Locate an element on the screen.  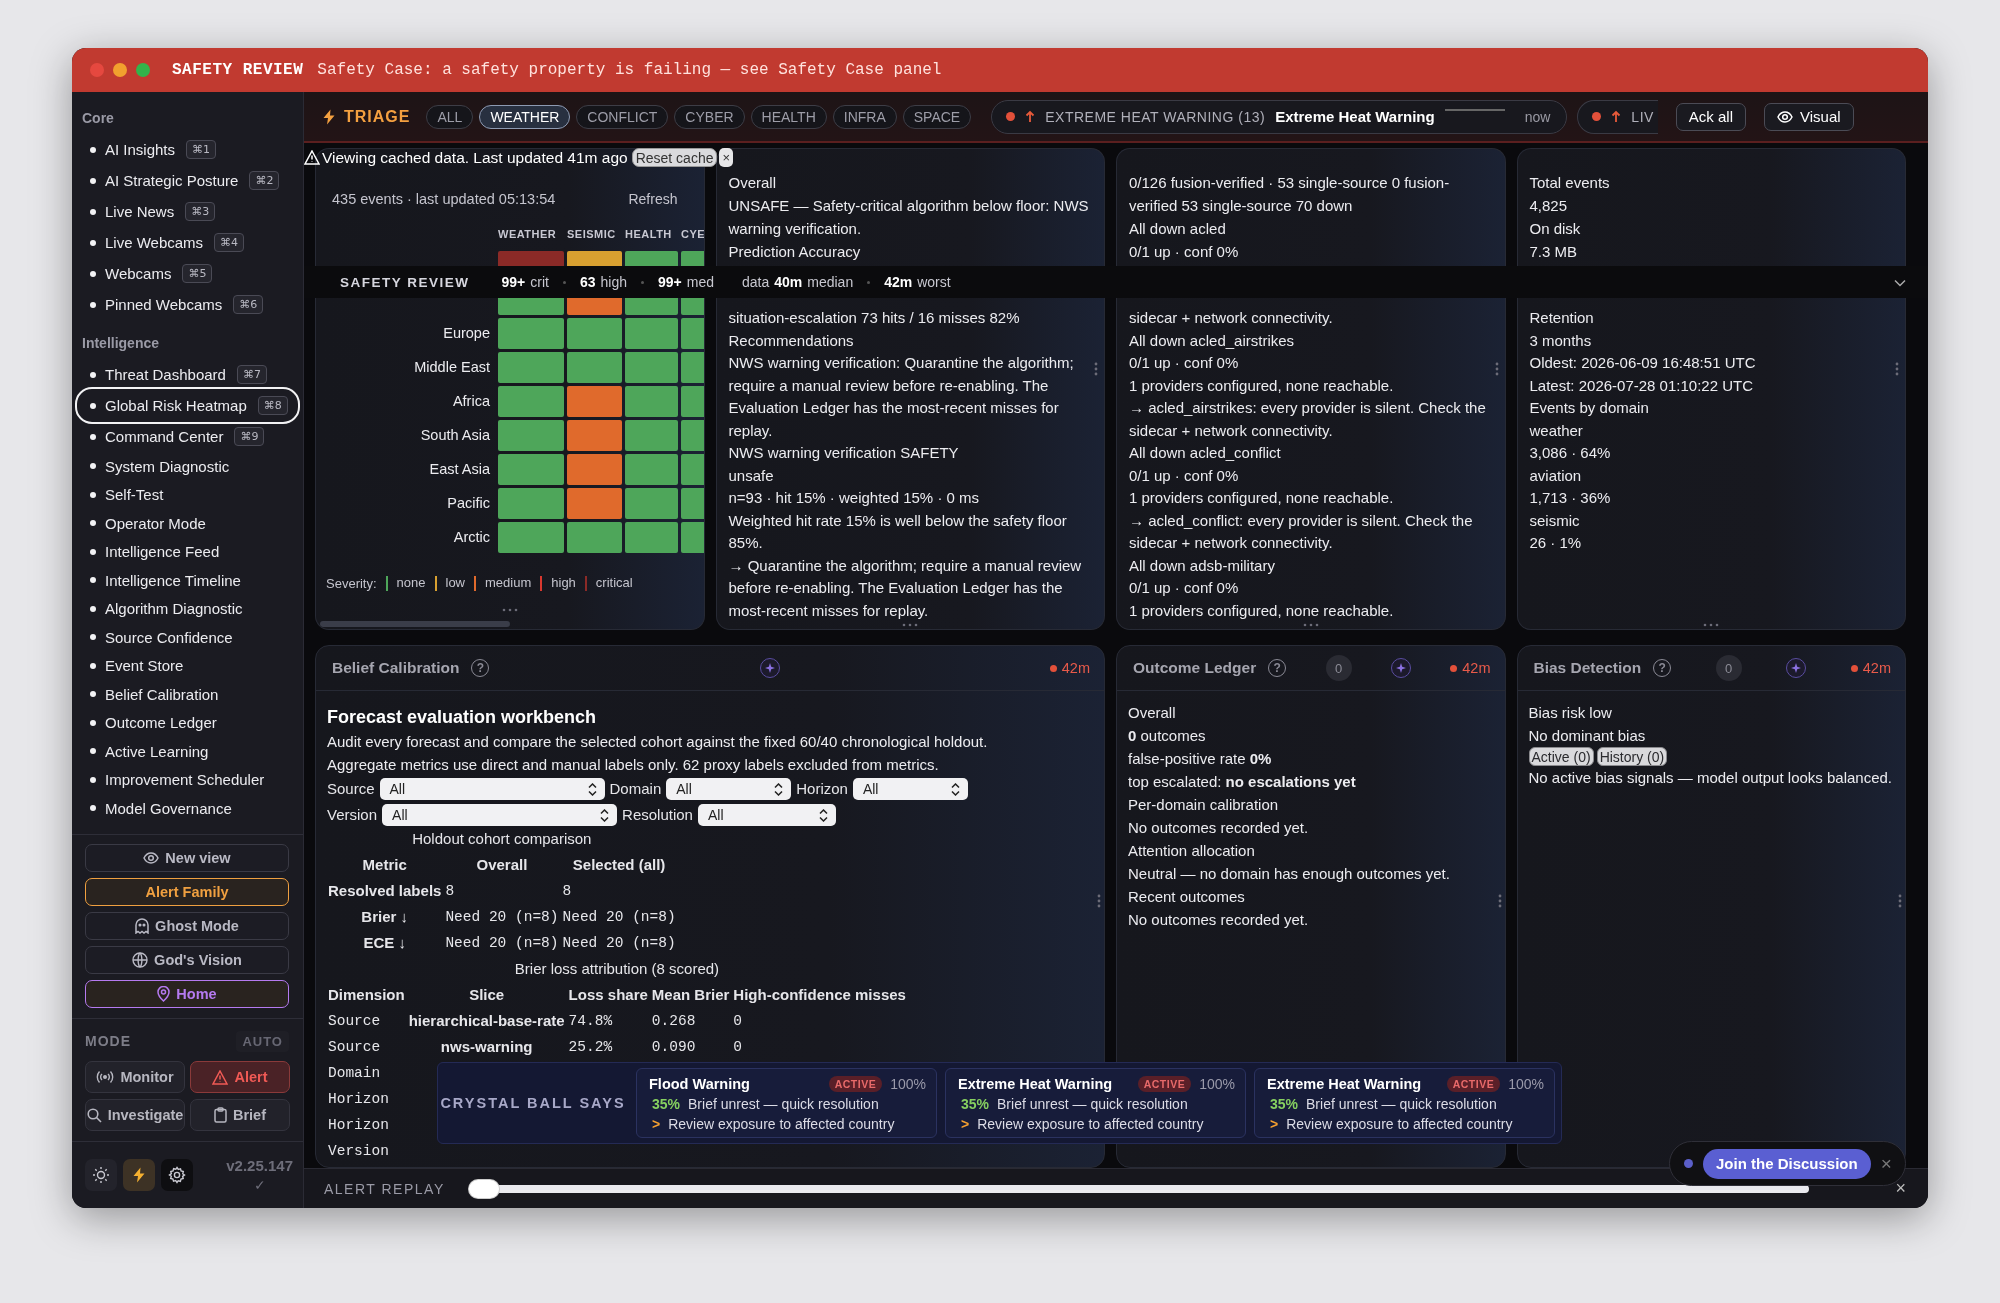
filter-tab: CONFLICT is located at coordinates (622, 116).